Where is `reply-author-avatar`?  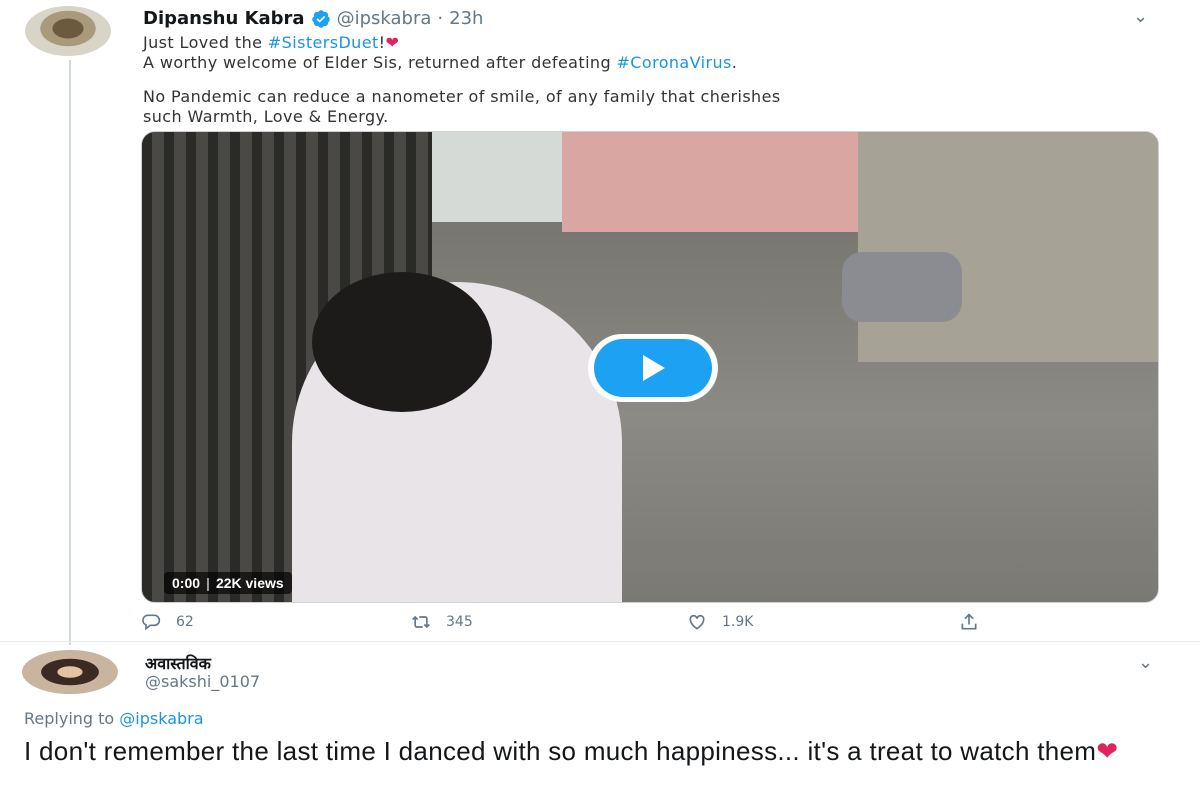 reply-author-avatar is located at coordinates (70, 672).